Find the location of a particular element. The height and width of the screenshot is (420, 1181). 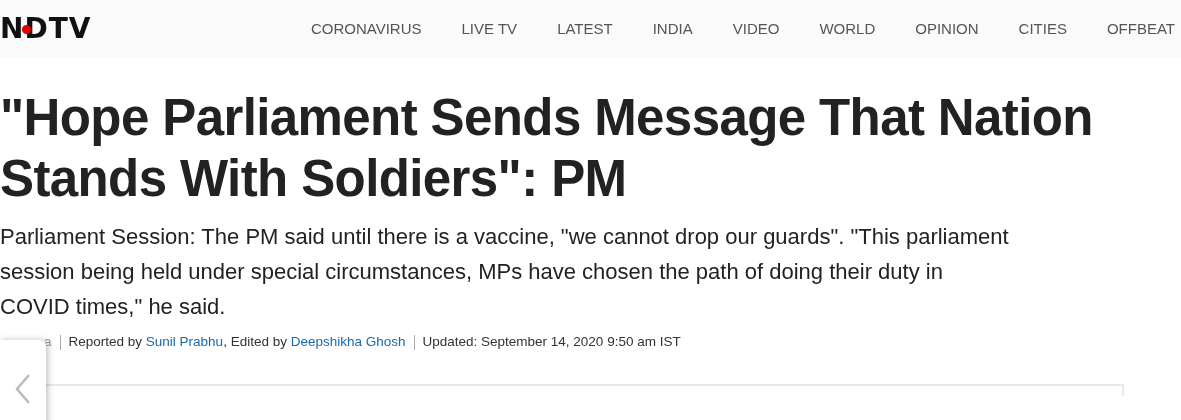

author-link: Deepshikha Ghosh is located at coordinates (348, 341).